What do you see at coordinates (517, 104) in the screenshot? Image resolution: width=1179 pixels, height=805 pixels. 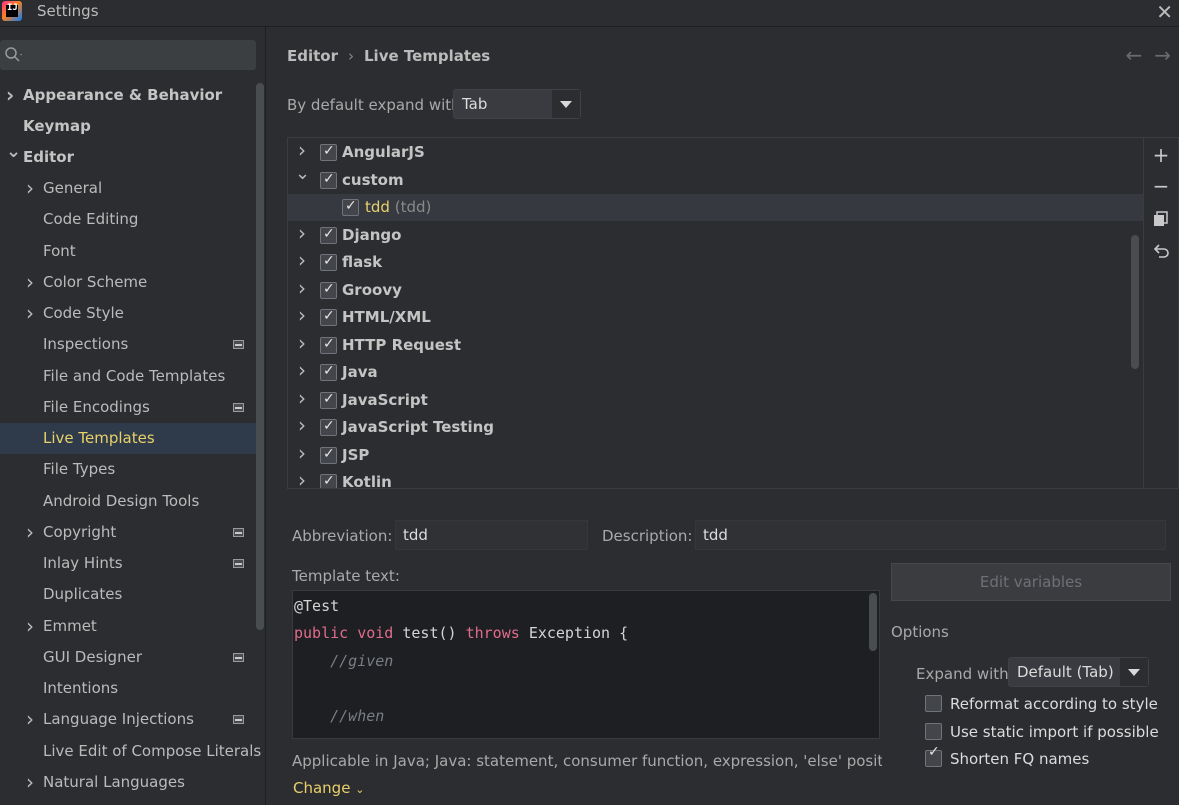 I see `default-expand-select: Tab` at bounding box center [517, 104].